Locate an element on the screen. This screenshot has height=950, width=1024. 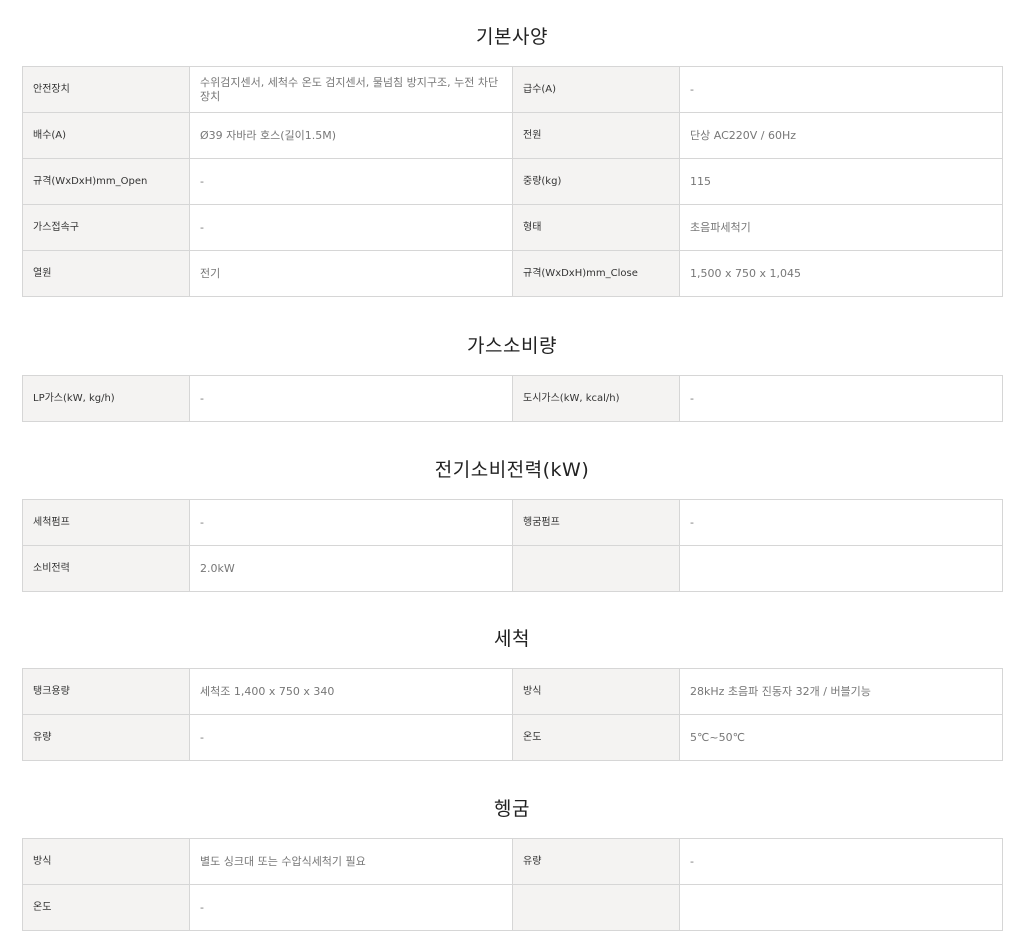
table-row: 온도 - is located at coordinates (512, 907).